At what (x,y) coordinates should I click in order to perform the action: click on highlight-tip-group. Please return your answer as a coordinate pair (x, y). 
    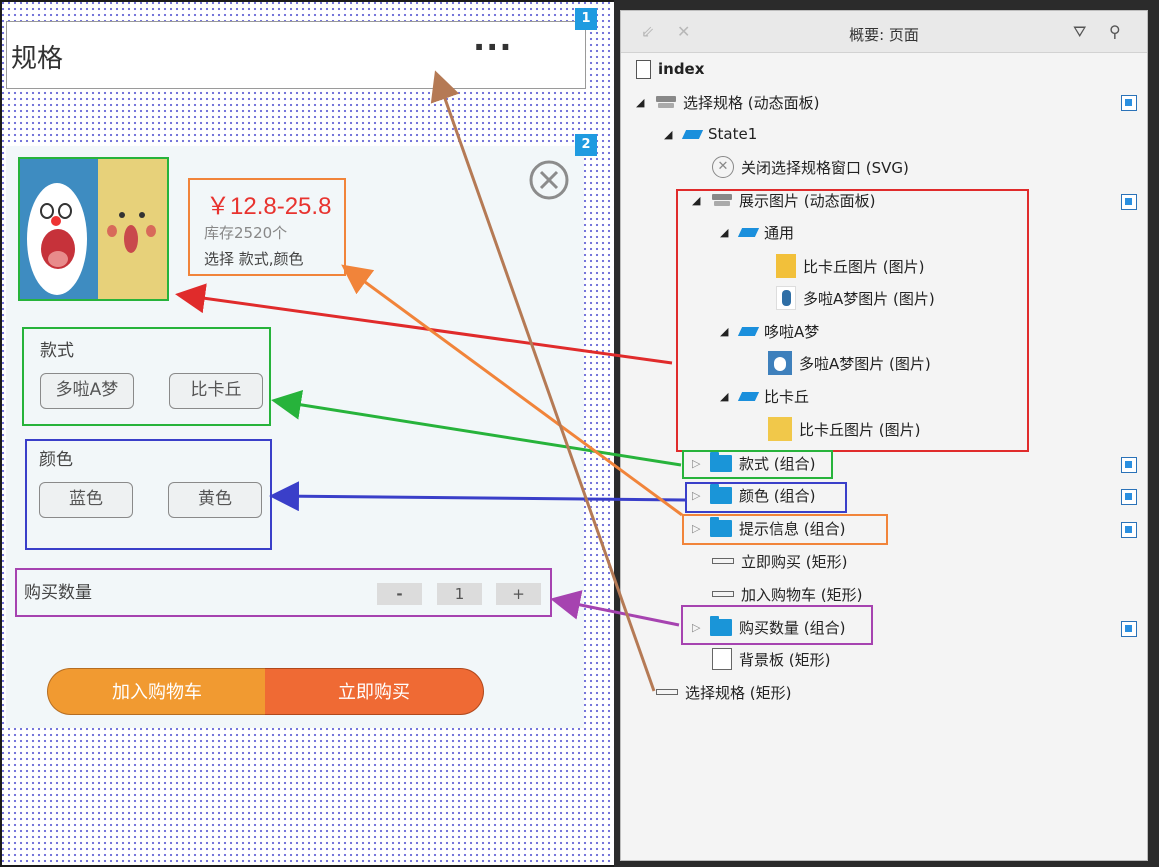
    Looking at the image, I should click on (785, 529).